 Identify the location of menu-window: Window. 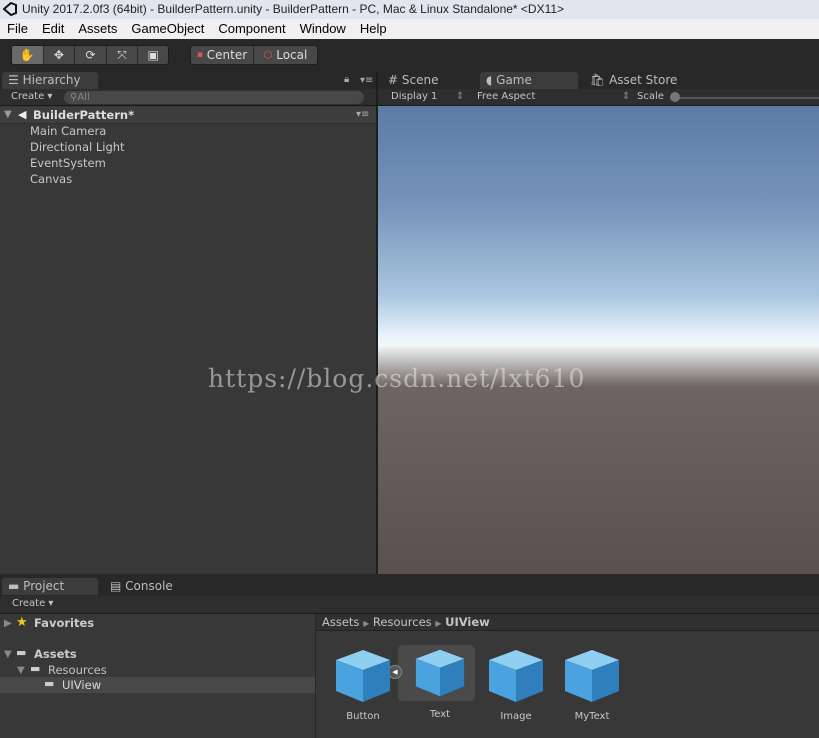
(323, 29).